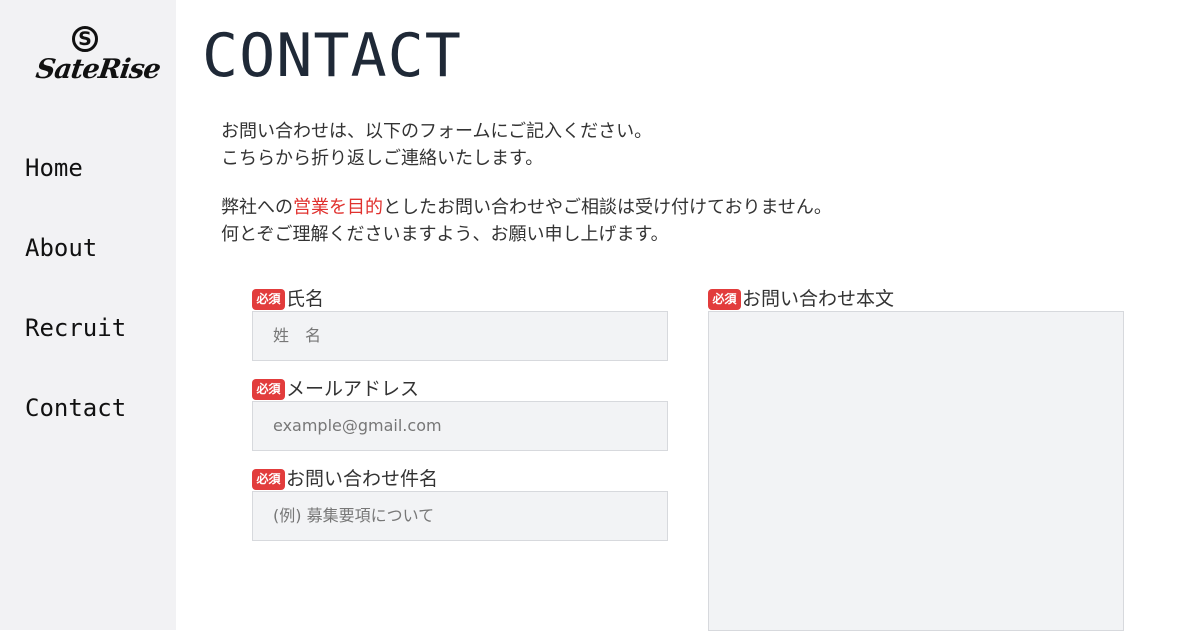  Describe the element at coordinates (97, 69) in the screenshot. I see `logo-text: SateRise` at that location.